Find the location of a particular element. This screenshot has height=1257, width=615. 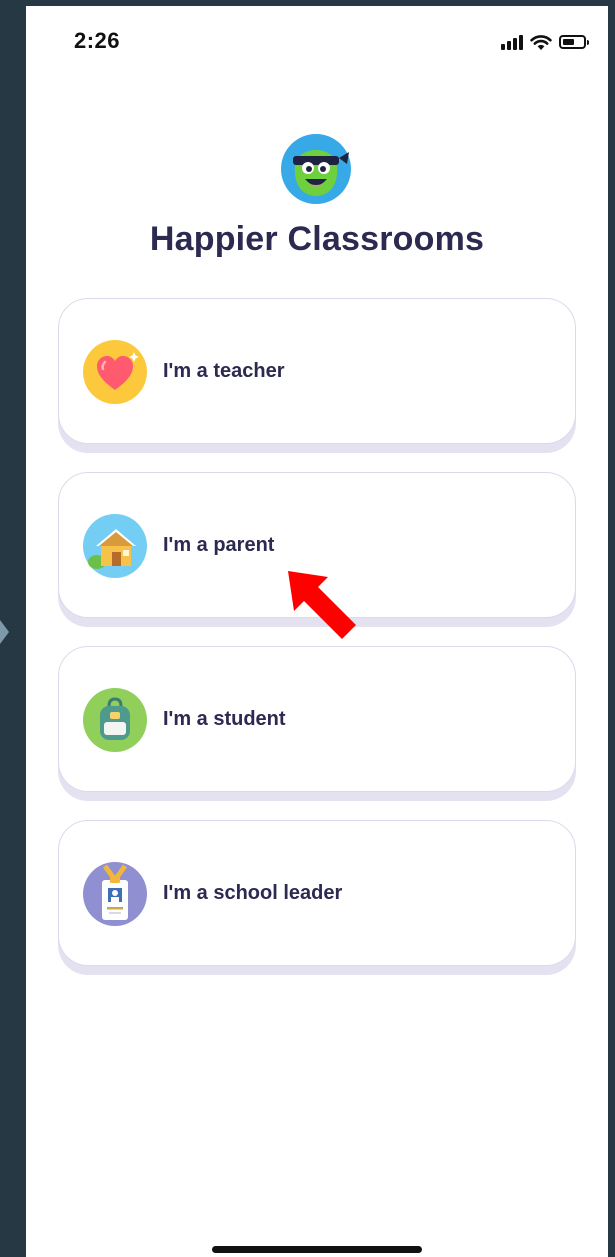

heart-icon is located at coordinates (115, 372).